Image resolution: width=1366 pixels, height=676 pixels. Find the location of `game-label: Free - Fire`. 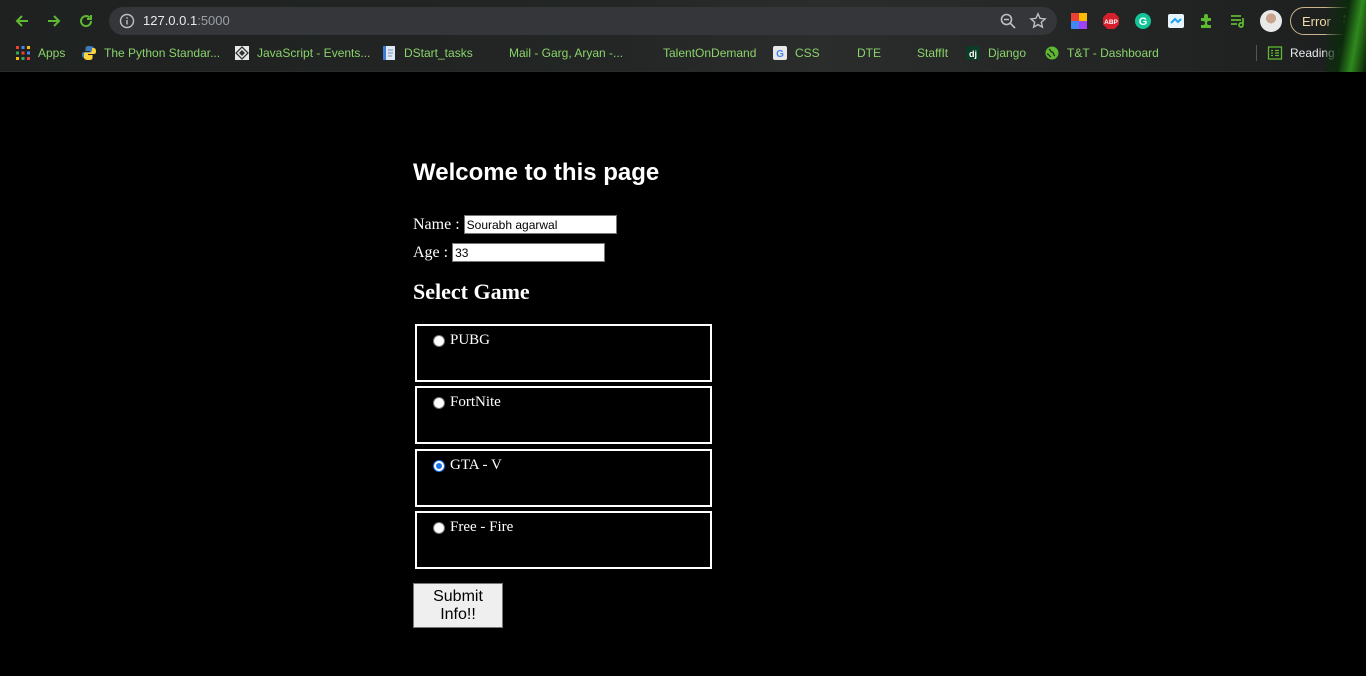

game-label: Free - Fire is located at coordinates (482, 527).